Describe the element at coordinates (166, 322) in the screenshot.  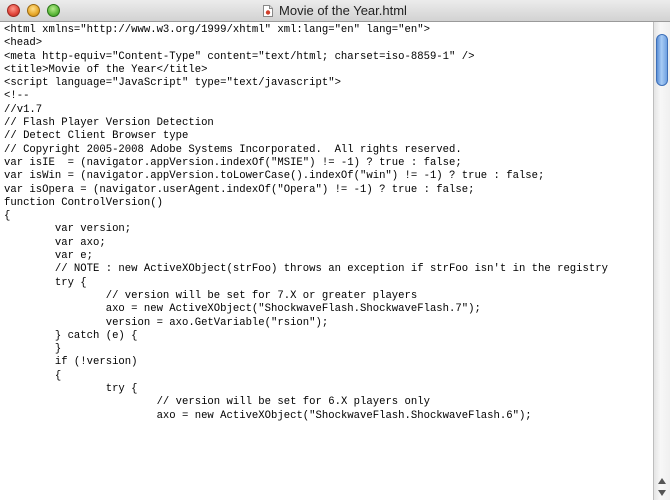
I see `code-line: version = axo.GetVariable("rsion");` at that location.